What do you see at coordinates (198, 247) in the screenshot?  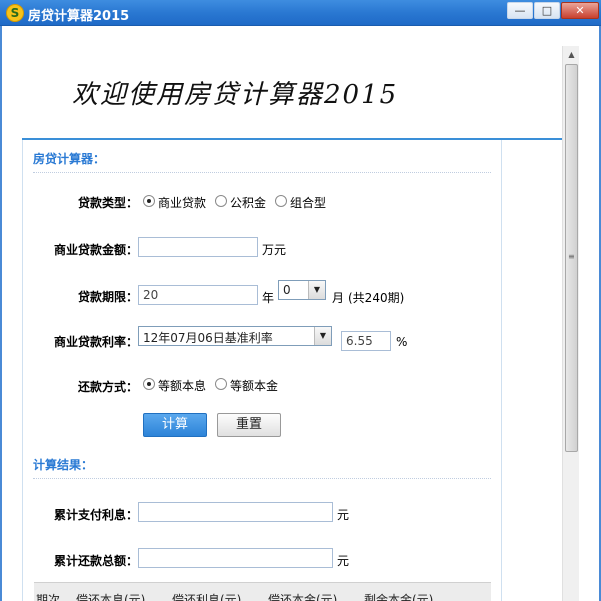 I see `loan-amount-input` at bounding box center [198, 247].